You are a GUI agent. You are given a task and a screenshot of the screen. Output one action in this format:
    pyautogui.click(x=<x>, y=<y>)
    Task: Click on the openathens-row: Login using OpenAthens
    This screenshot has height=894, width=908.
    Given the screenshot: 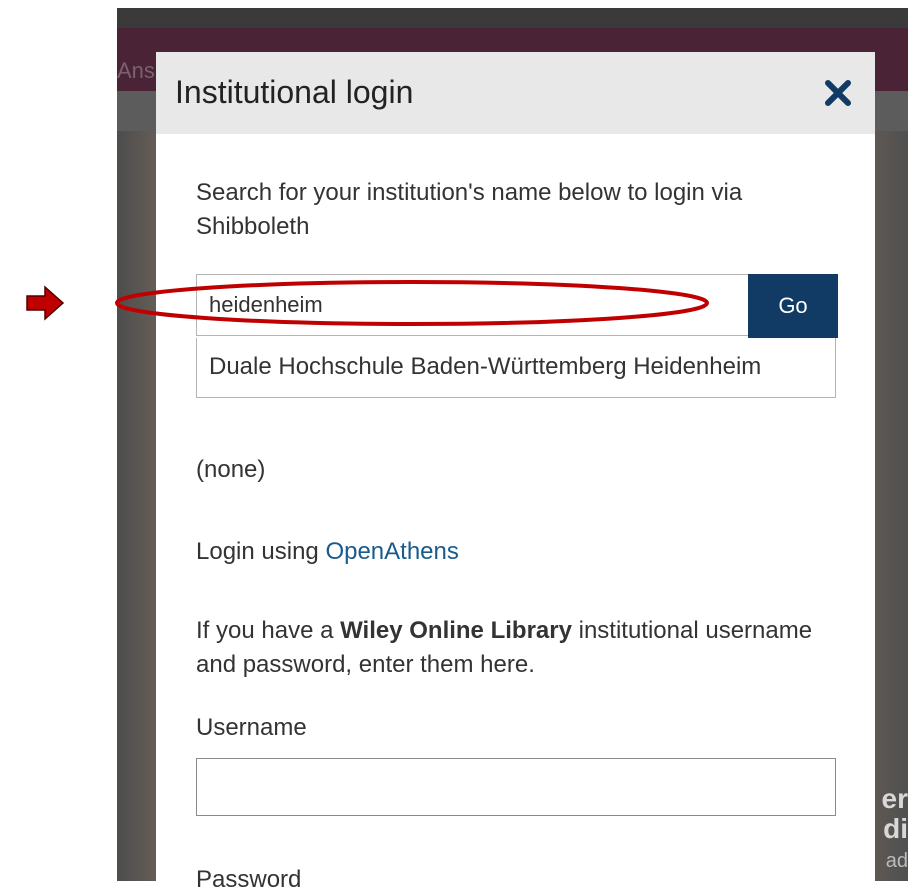 What is the action you would take?
    pyautogui.click(x=327, y=552)
    